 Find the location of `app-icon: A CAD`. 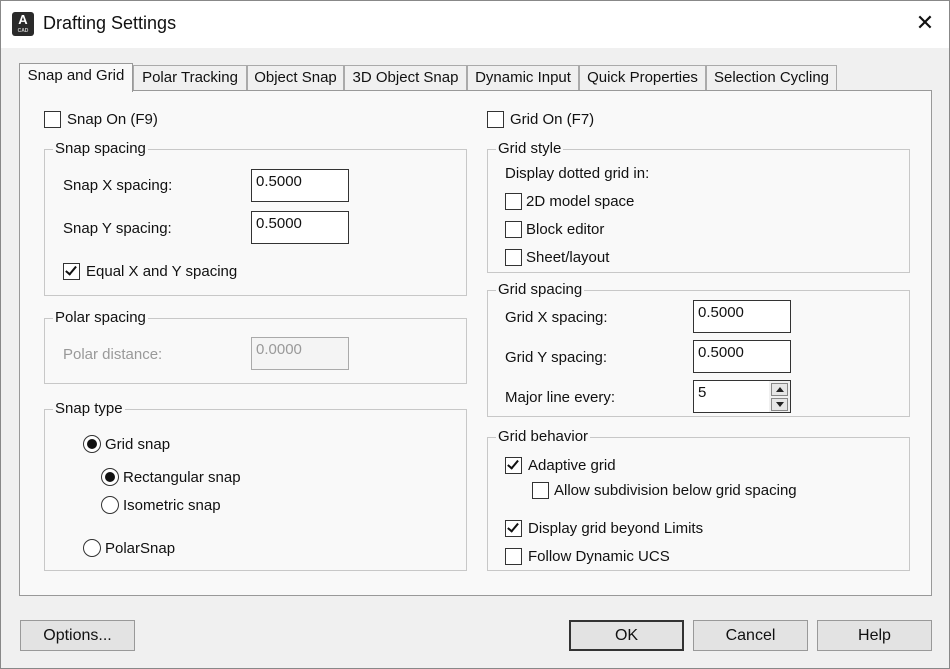

app-icon: A CAD is located at coordinates (23, 24).